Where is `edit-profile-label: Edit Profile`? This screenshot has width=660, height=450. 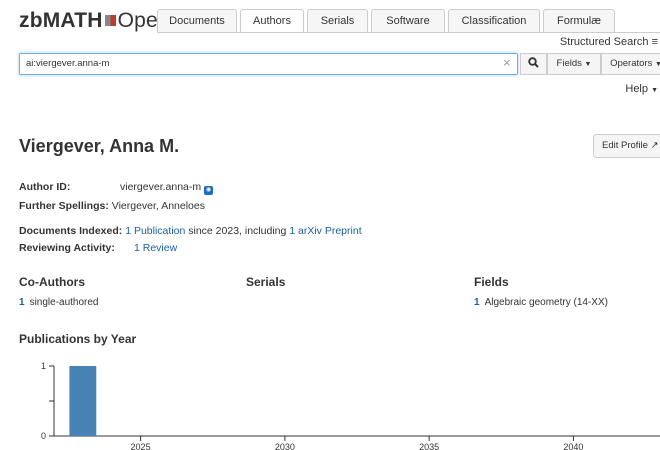
edit-profile-label: Edit Profile is located at coordinates (625, 145).